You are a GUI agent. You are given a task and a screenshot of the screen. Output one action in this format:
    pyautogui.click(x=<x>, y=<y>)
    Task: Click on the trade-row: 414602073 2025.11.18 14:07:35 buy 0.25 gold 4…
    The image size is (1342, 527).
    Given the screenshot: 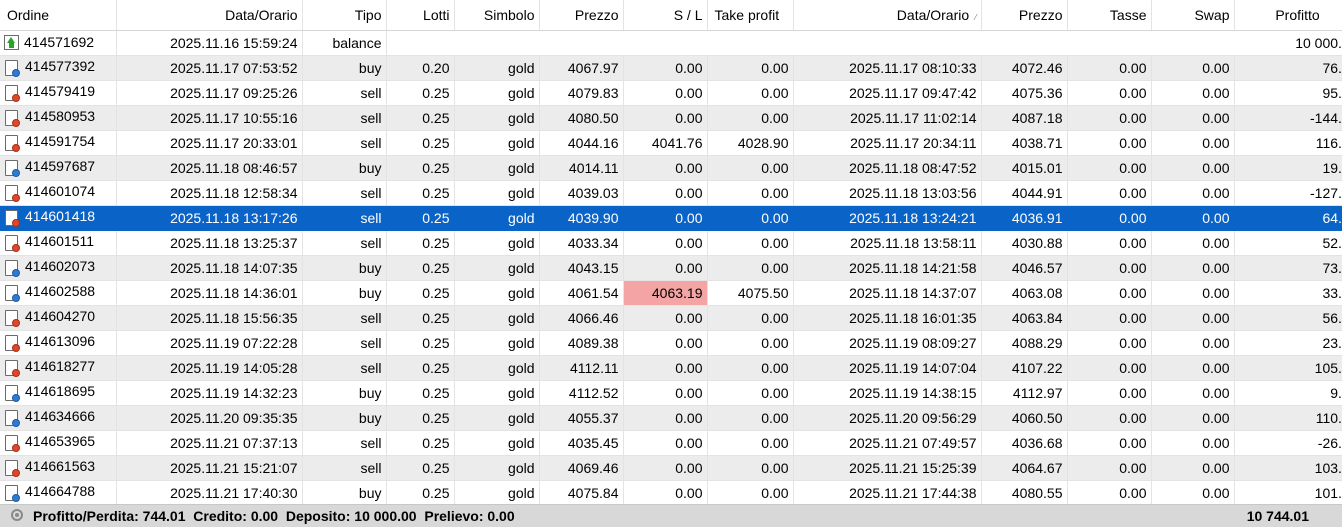 What is the action you would take?
    pyautogui.click(x=671, y=268)
    